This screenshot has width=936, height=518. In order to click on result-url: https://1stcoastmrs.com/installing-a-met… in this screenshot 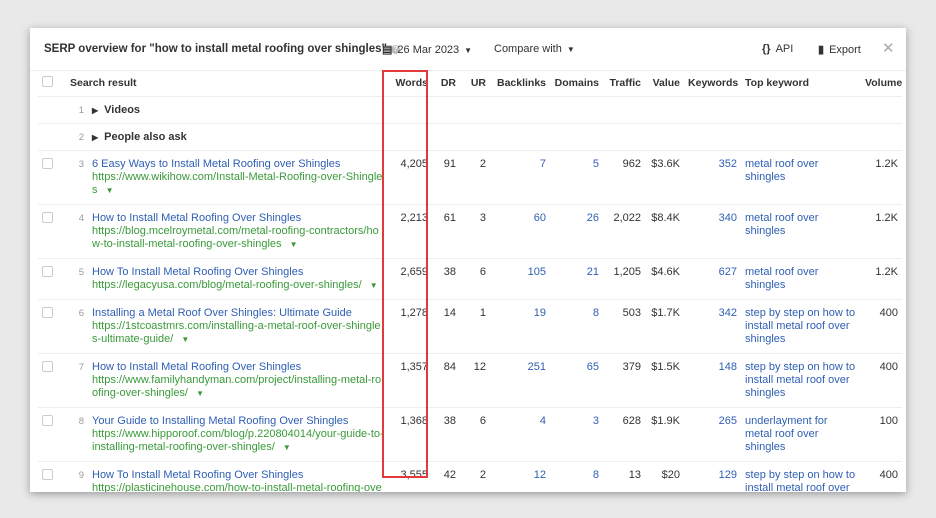, I will do `click(236, 332)`.